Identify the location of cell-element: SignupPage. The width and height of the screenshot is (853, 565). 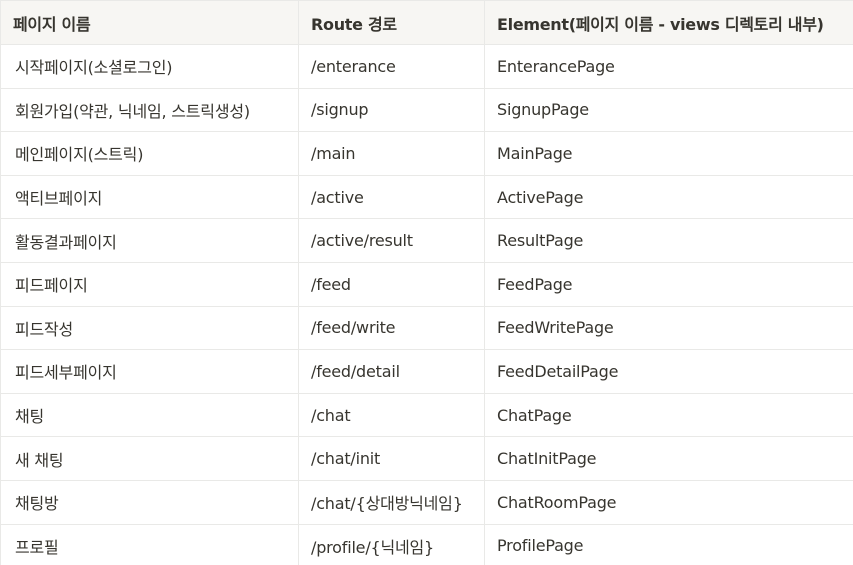
(668, 110).